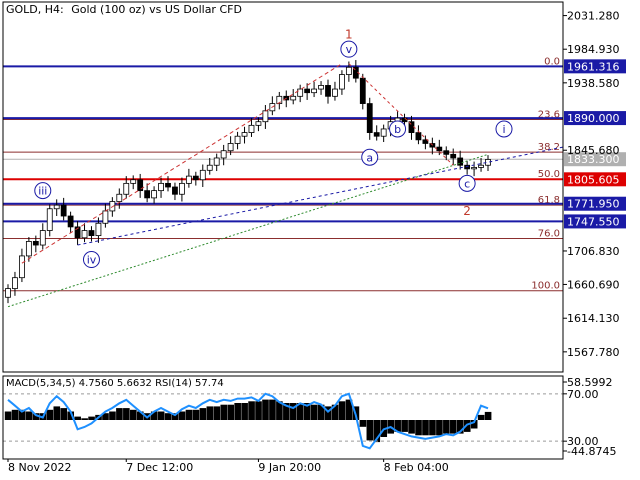 This screenshot has height=480, width=640. What do you see at coordinates (503, 129) in the screenshot?
I see `wave-label: i` at bounding box center [503, 129].